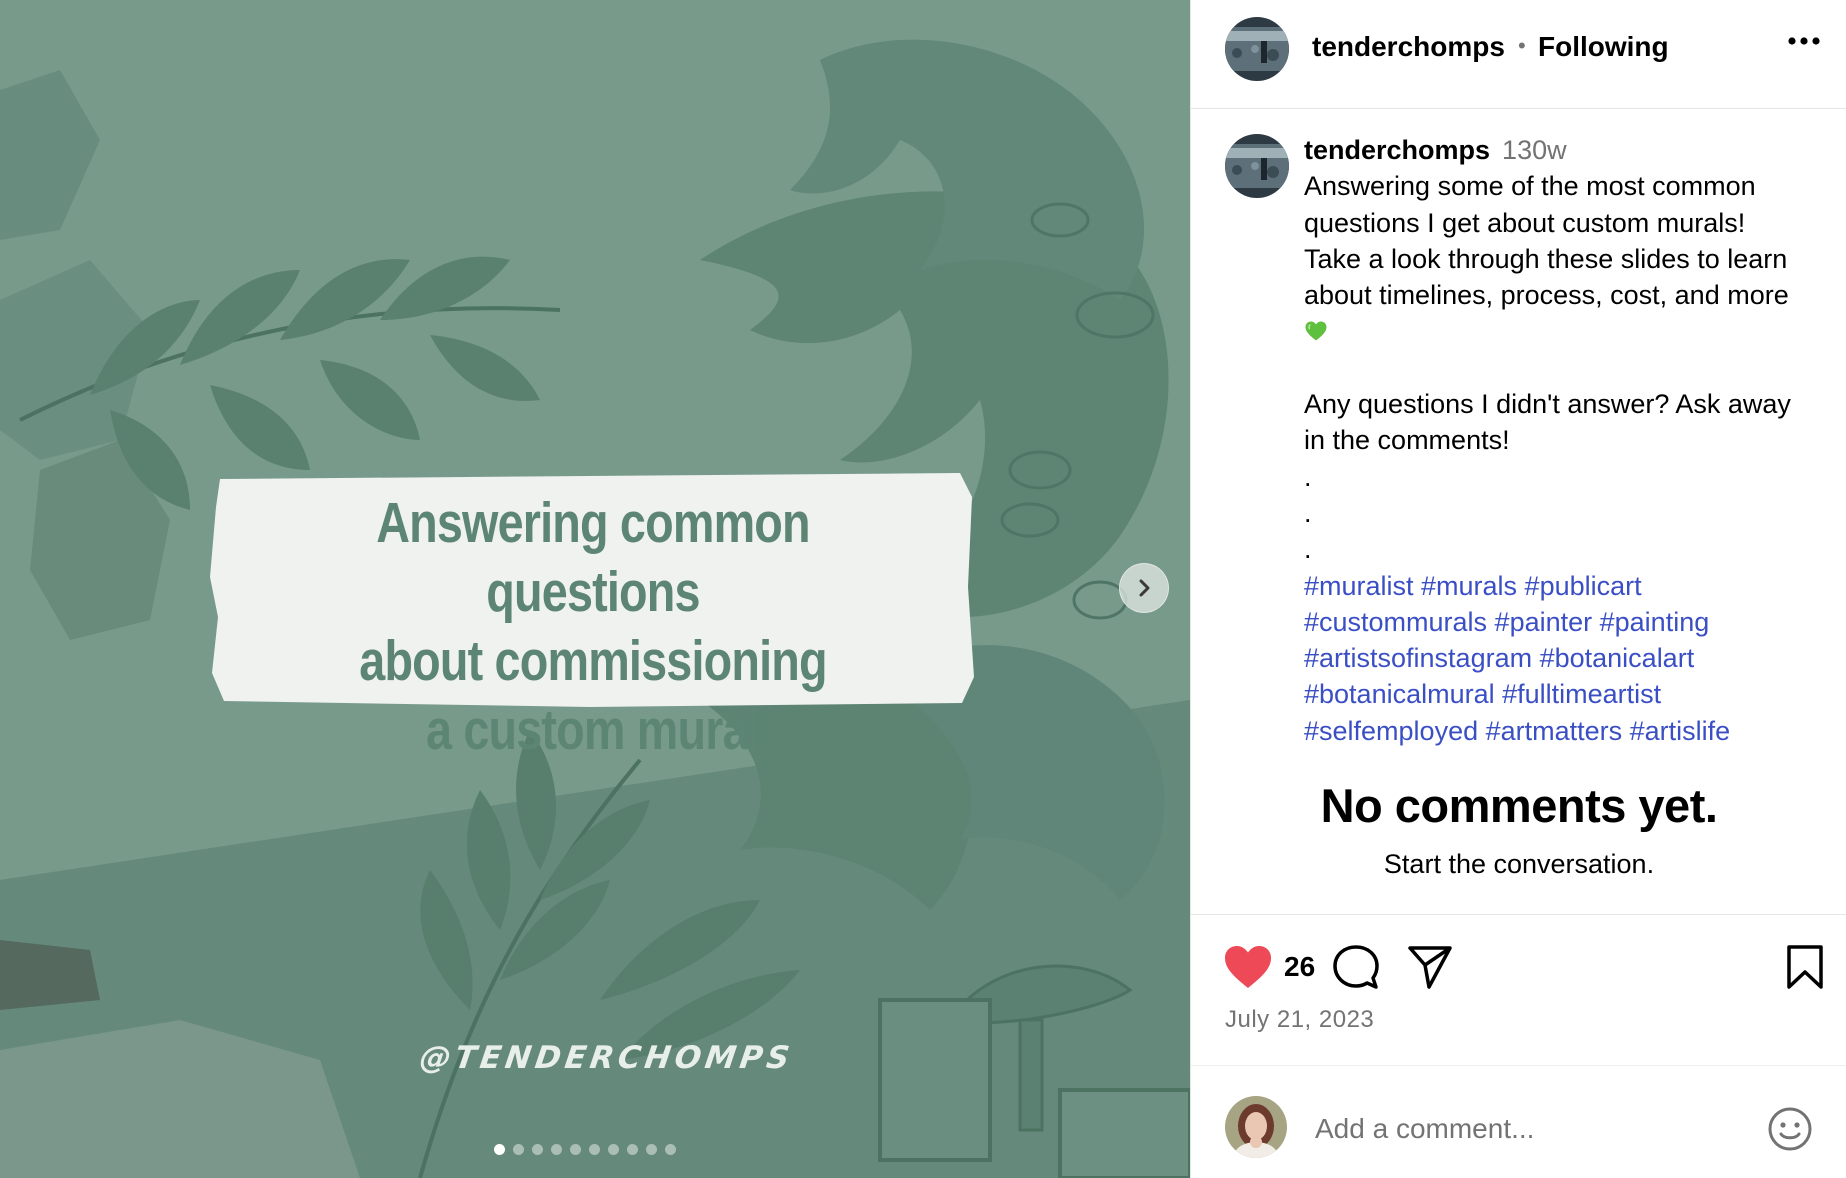 The image size is (1846, 1178). Describe the element at coordinates (1603, 47) in the screenshot. I see `following-button: Following` at that location.